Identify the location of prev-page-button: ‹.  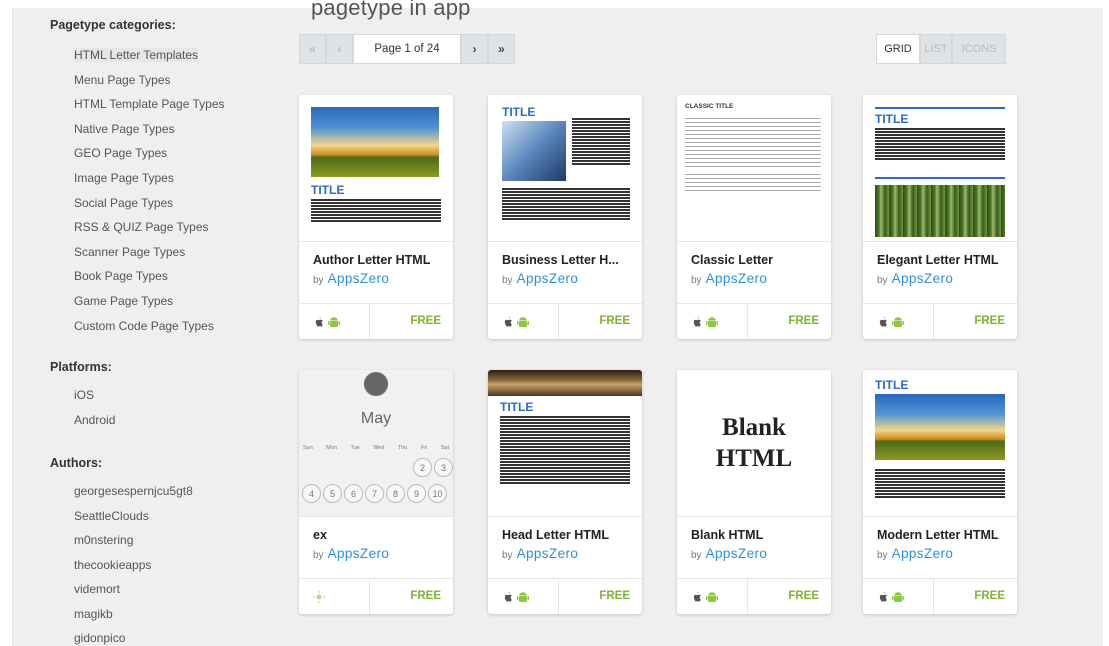
(339, 49).